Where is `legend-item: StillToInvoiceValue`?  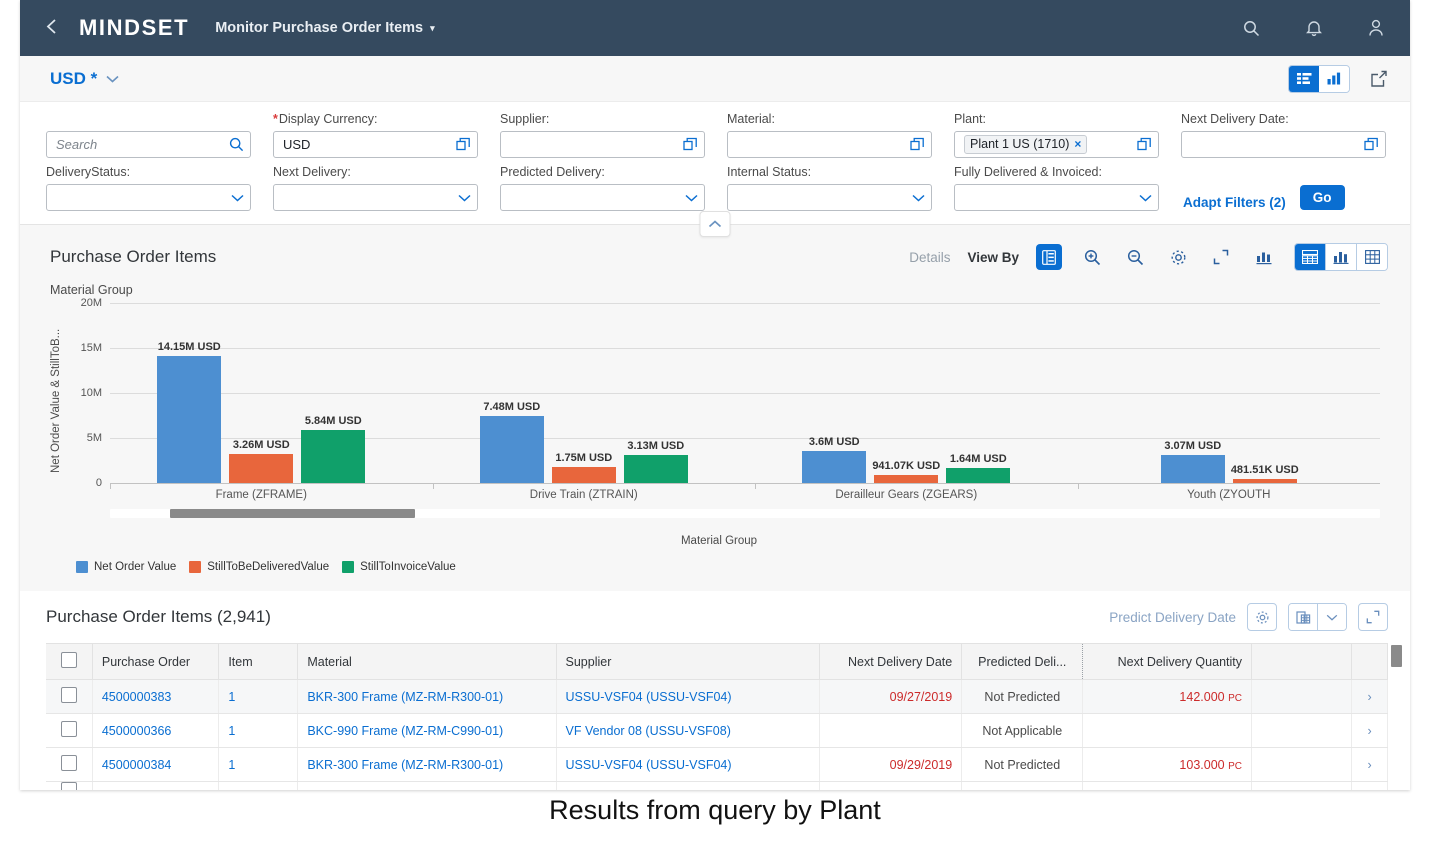 legend-item: StillToInvoiceValue is located at coordinates (399, 567).